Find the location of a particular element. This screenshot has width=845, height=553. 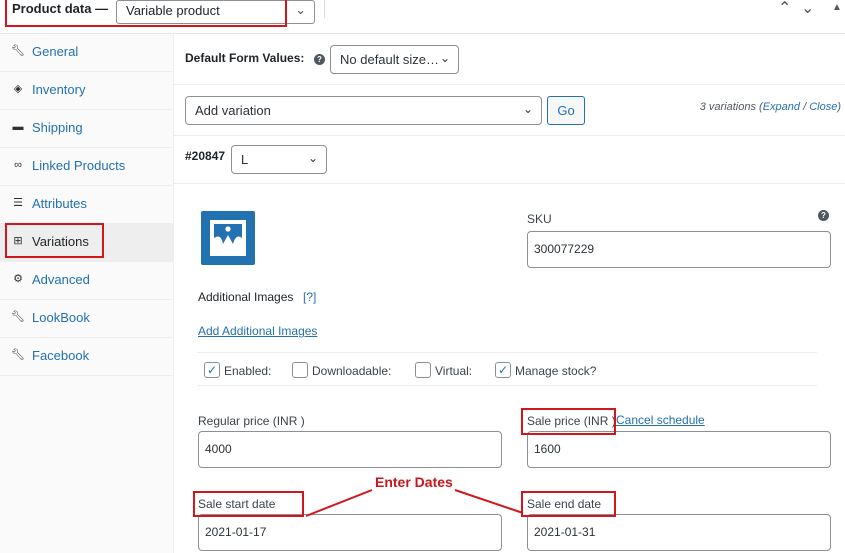

arrow-to-start-date is located at coordinates (339, 503).